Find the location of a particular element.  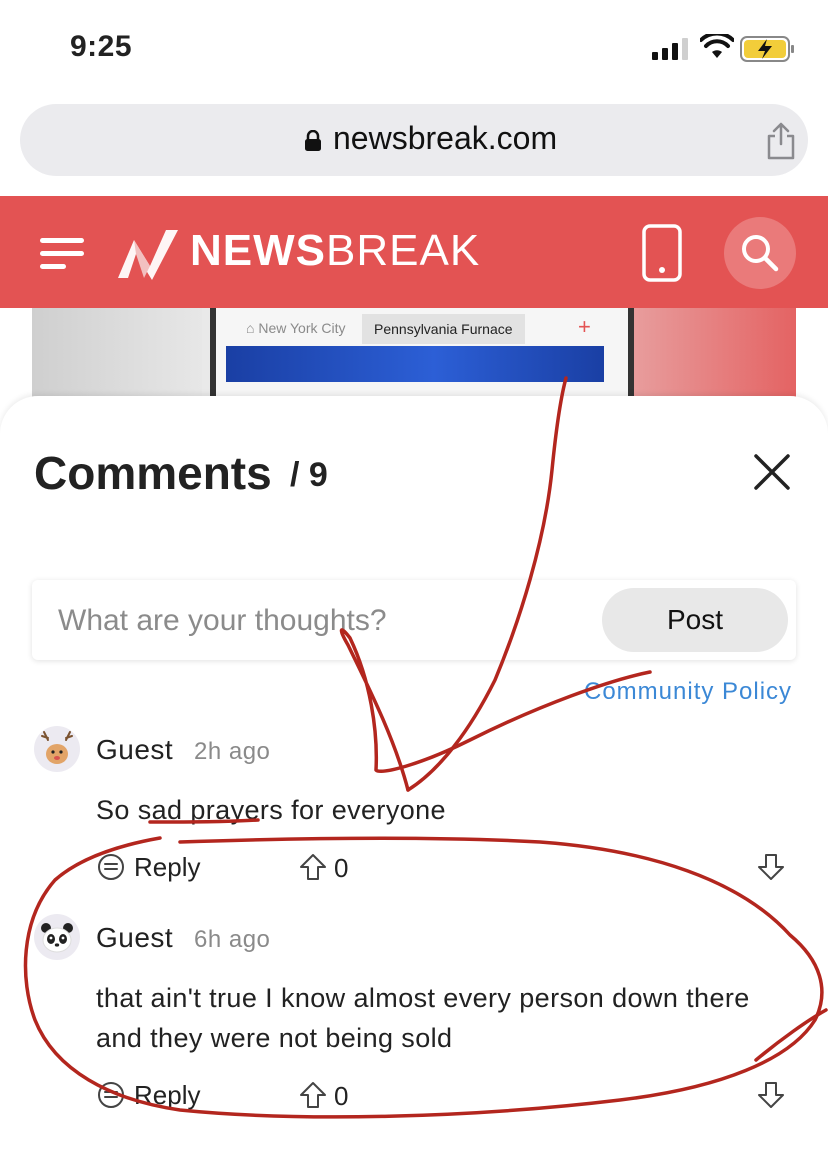

search-button is located at coordinates (760, 253).